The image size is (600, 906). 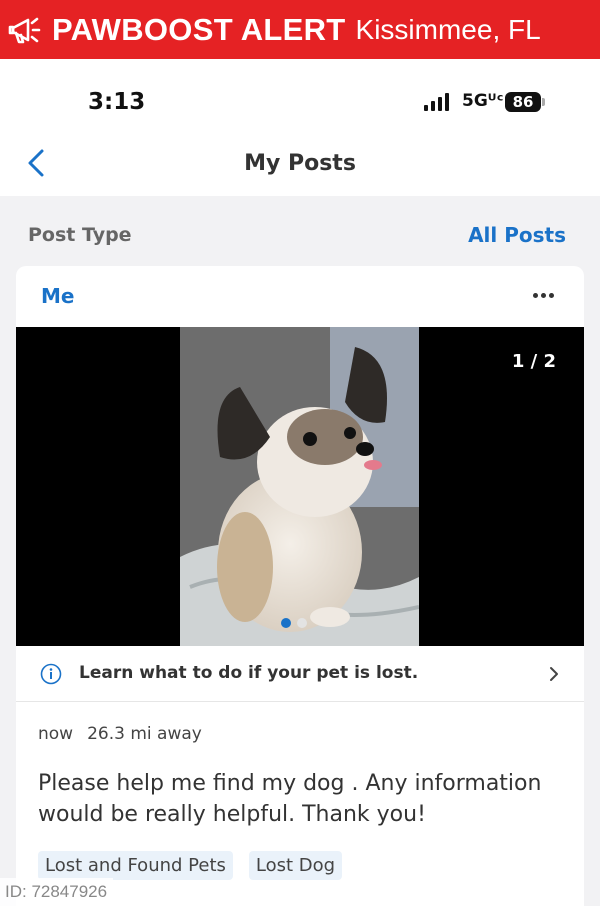 I want to click on post-type-label: Post Type, so click(x=80, y=235).